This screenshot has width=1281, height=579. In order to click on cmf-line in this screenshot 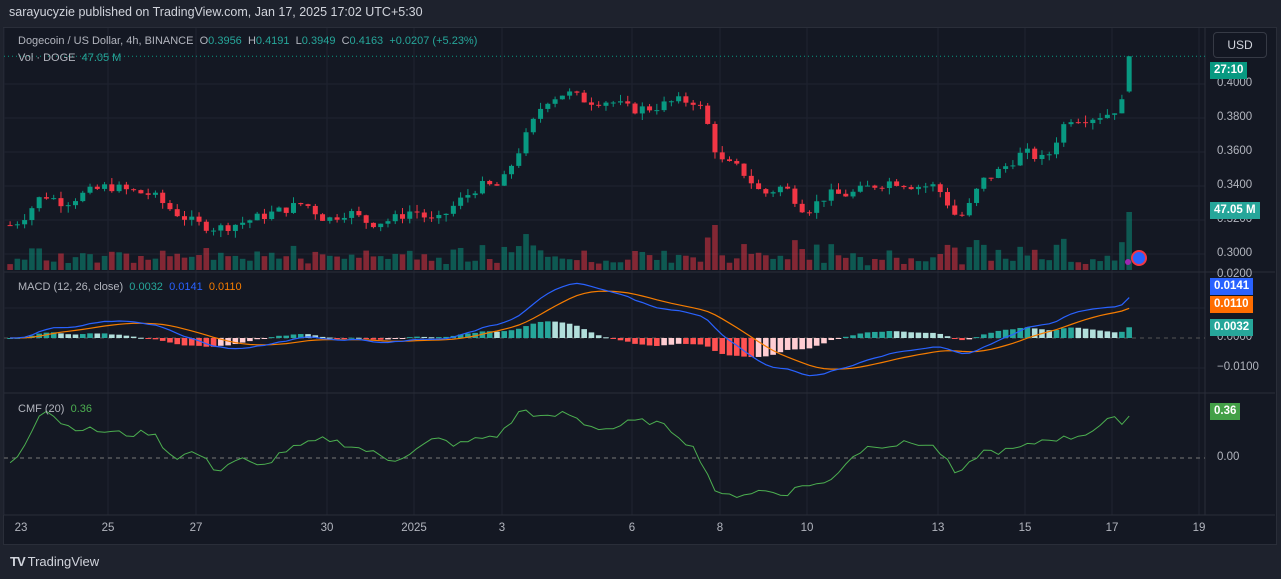, I will do `click(569, 454)`.